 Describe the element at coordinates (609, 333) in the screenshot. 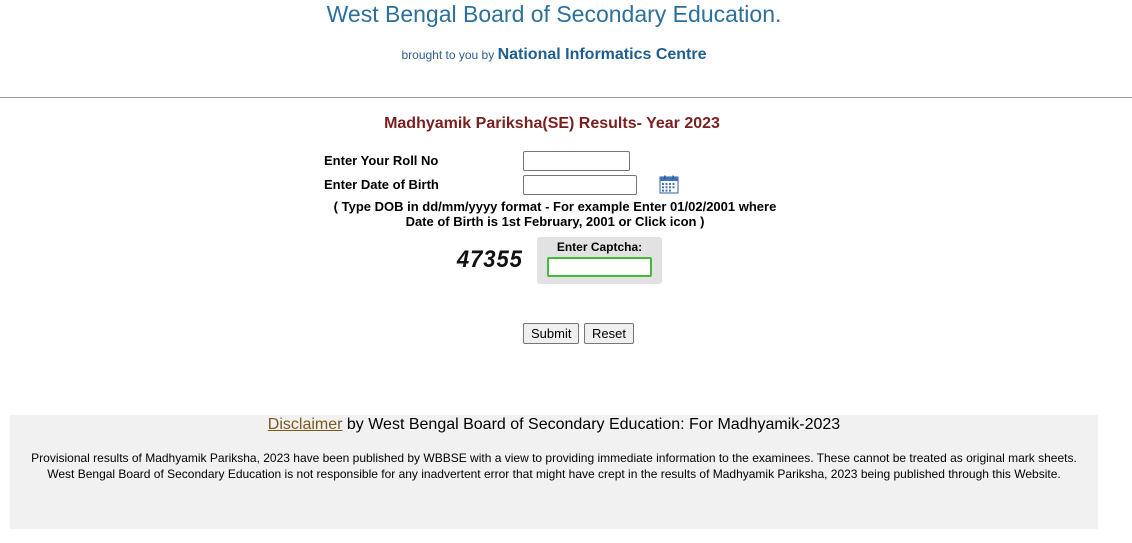

I see `reset-button: Reset` at that location.